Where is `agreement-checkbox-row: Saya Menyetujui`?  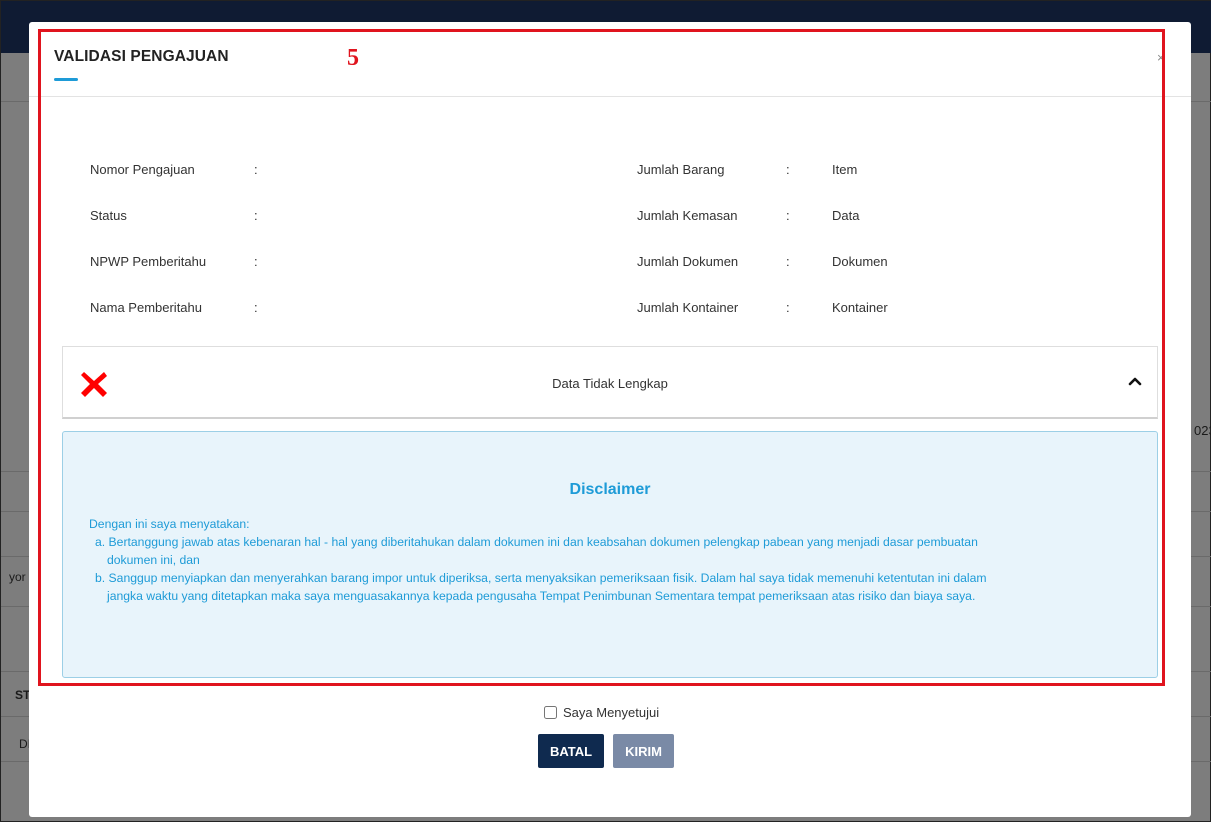
agreement-checkbox-row: Saya Menyetujui is located at coordinates (601, 712).